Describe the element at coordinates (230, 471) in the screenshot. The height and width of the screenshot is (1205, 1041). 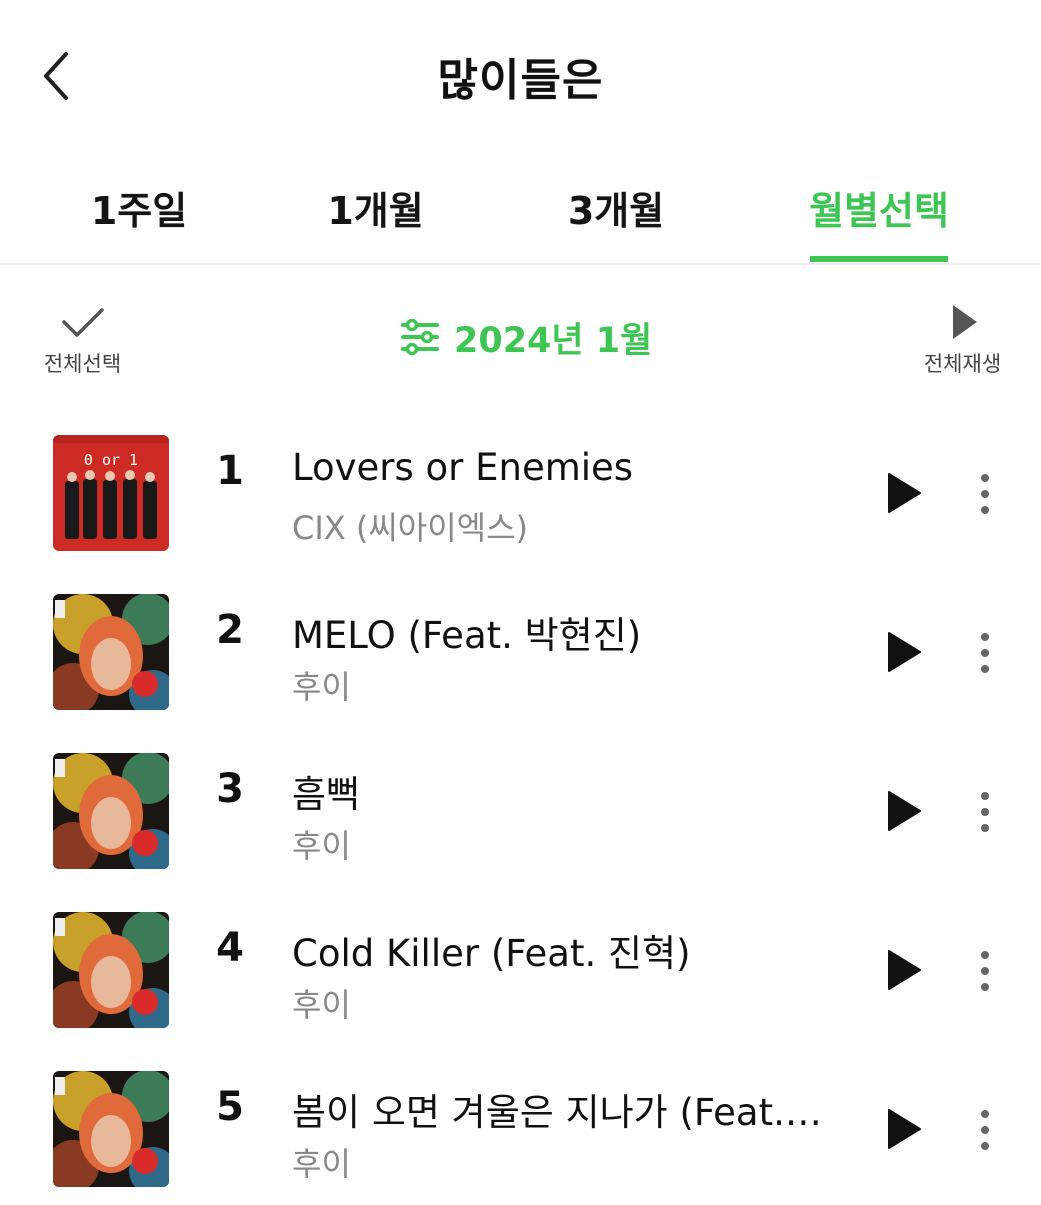
I see `track-rank: 1` at that location.